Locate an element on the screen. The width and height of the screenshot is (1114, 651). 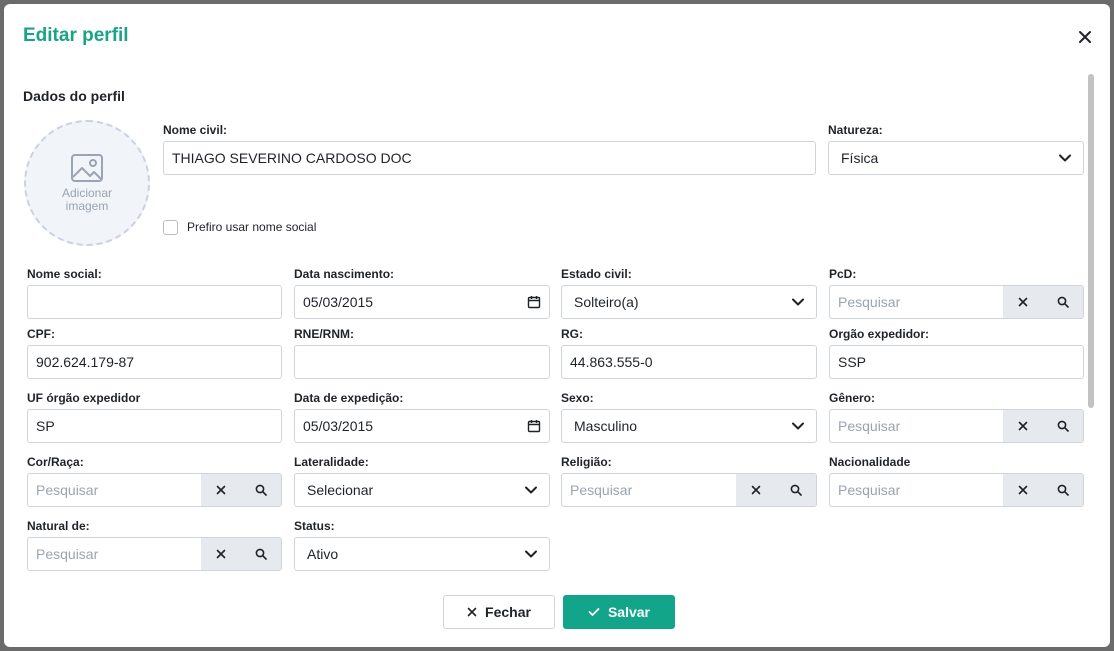
close-button: Fechar is located at coordinates (499, 612).